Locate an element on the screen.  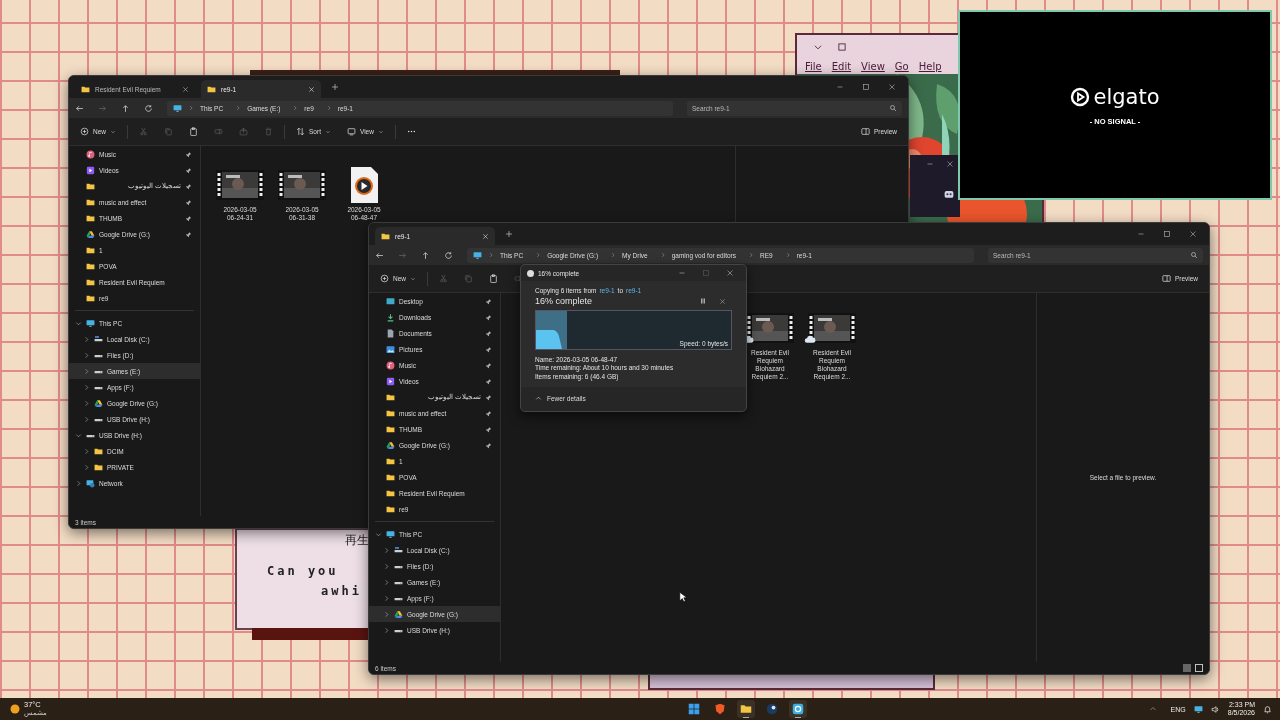
music-icon is located at coordinates (390, 365).